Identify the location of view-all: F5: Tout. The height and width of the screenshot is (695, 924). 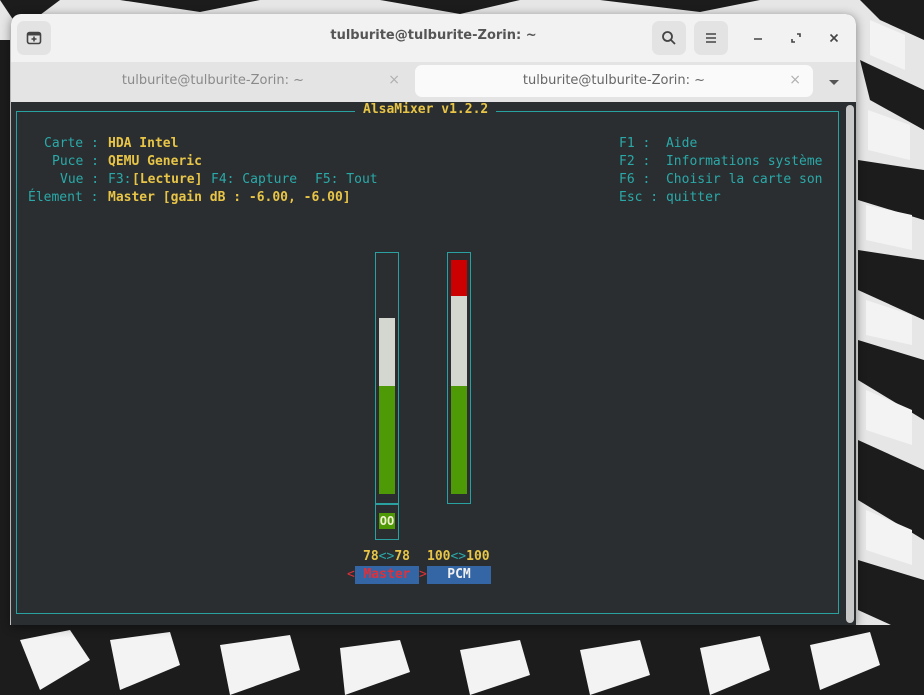
(346, 179).